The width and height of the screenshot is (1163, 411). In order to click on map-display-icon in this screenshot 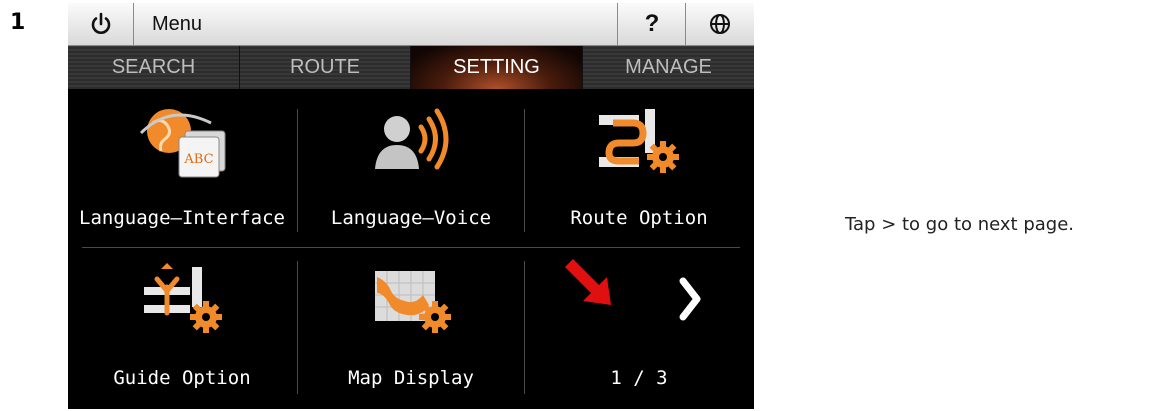, I will do `click(413, 302)`.